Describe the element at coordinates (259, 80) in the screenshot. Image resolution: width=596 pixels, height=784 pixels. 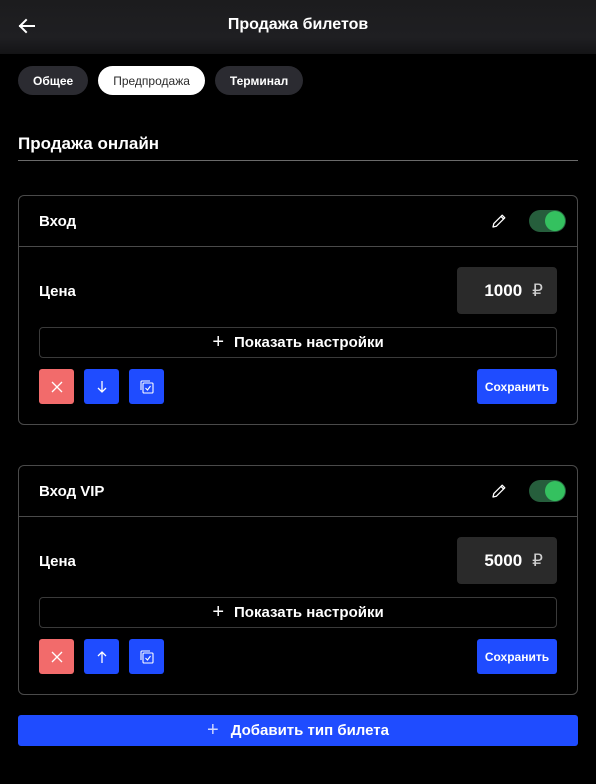
I see `tab-terminal: Терминал` at that location.